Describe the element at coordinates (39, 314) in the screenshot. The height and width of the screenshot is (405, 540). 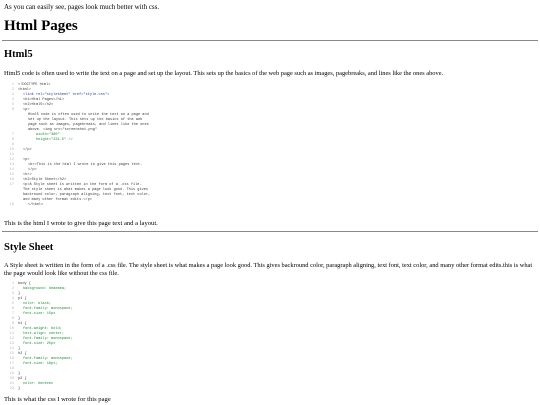
I see `code-text: font-size: 15px` at that location.